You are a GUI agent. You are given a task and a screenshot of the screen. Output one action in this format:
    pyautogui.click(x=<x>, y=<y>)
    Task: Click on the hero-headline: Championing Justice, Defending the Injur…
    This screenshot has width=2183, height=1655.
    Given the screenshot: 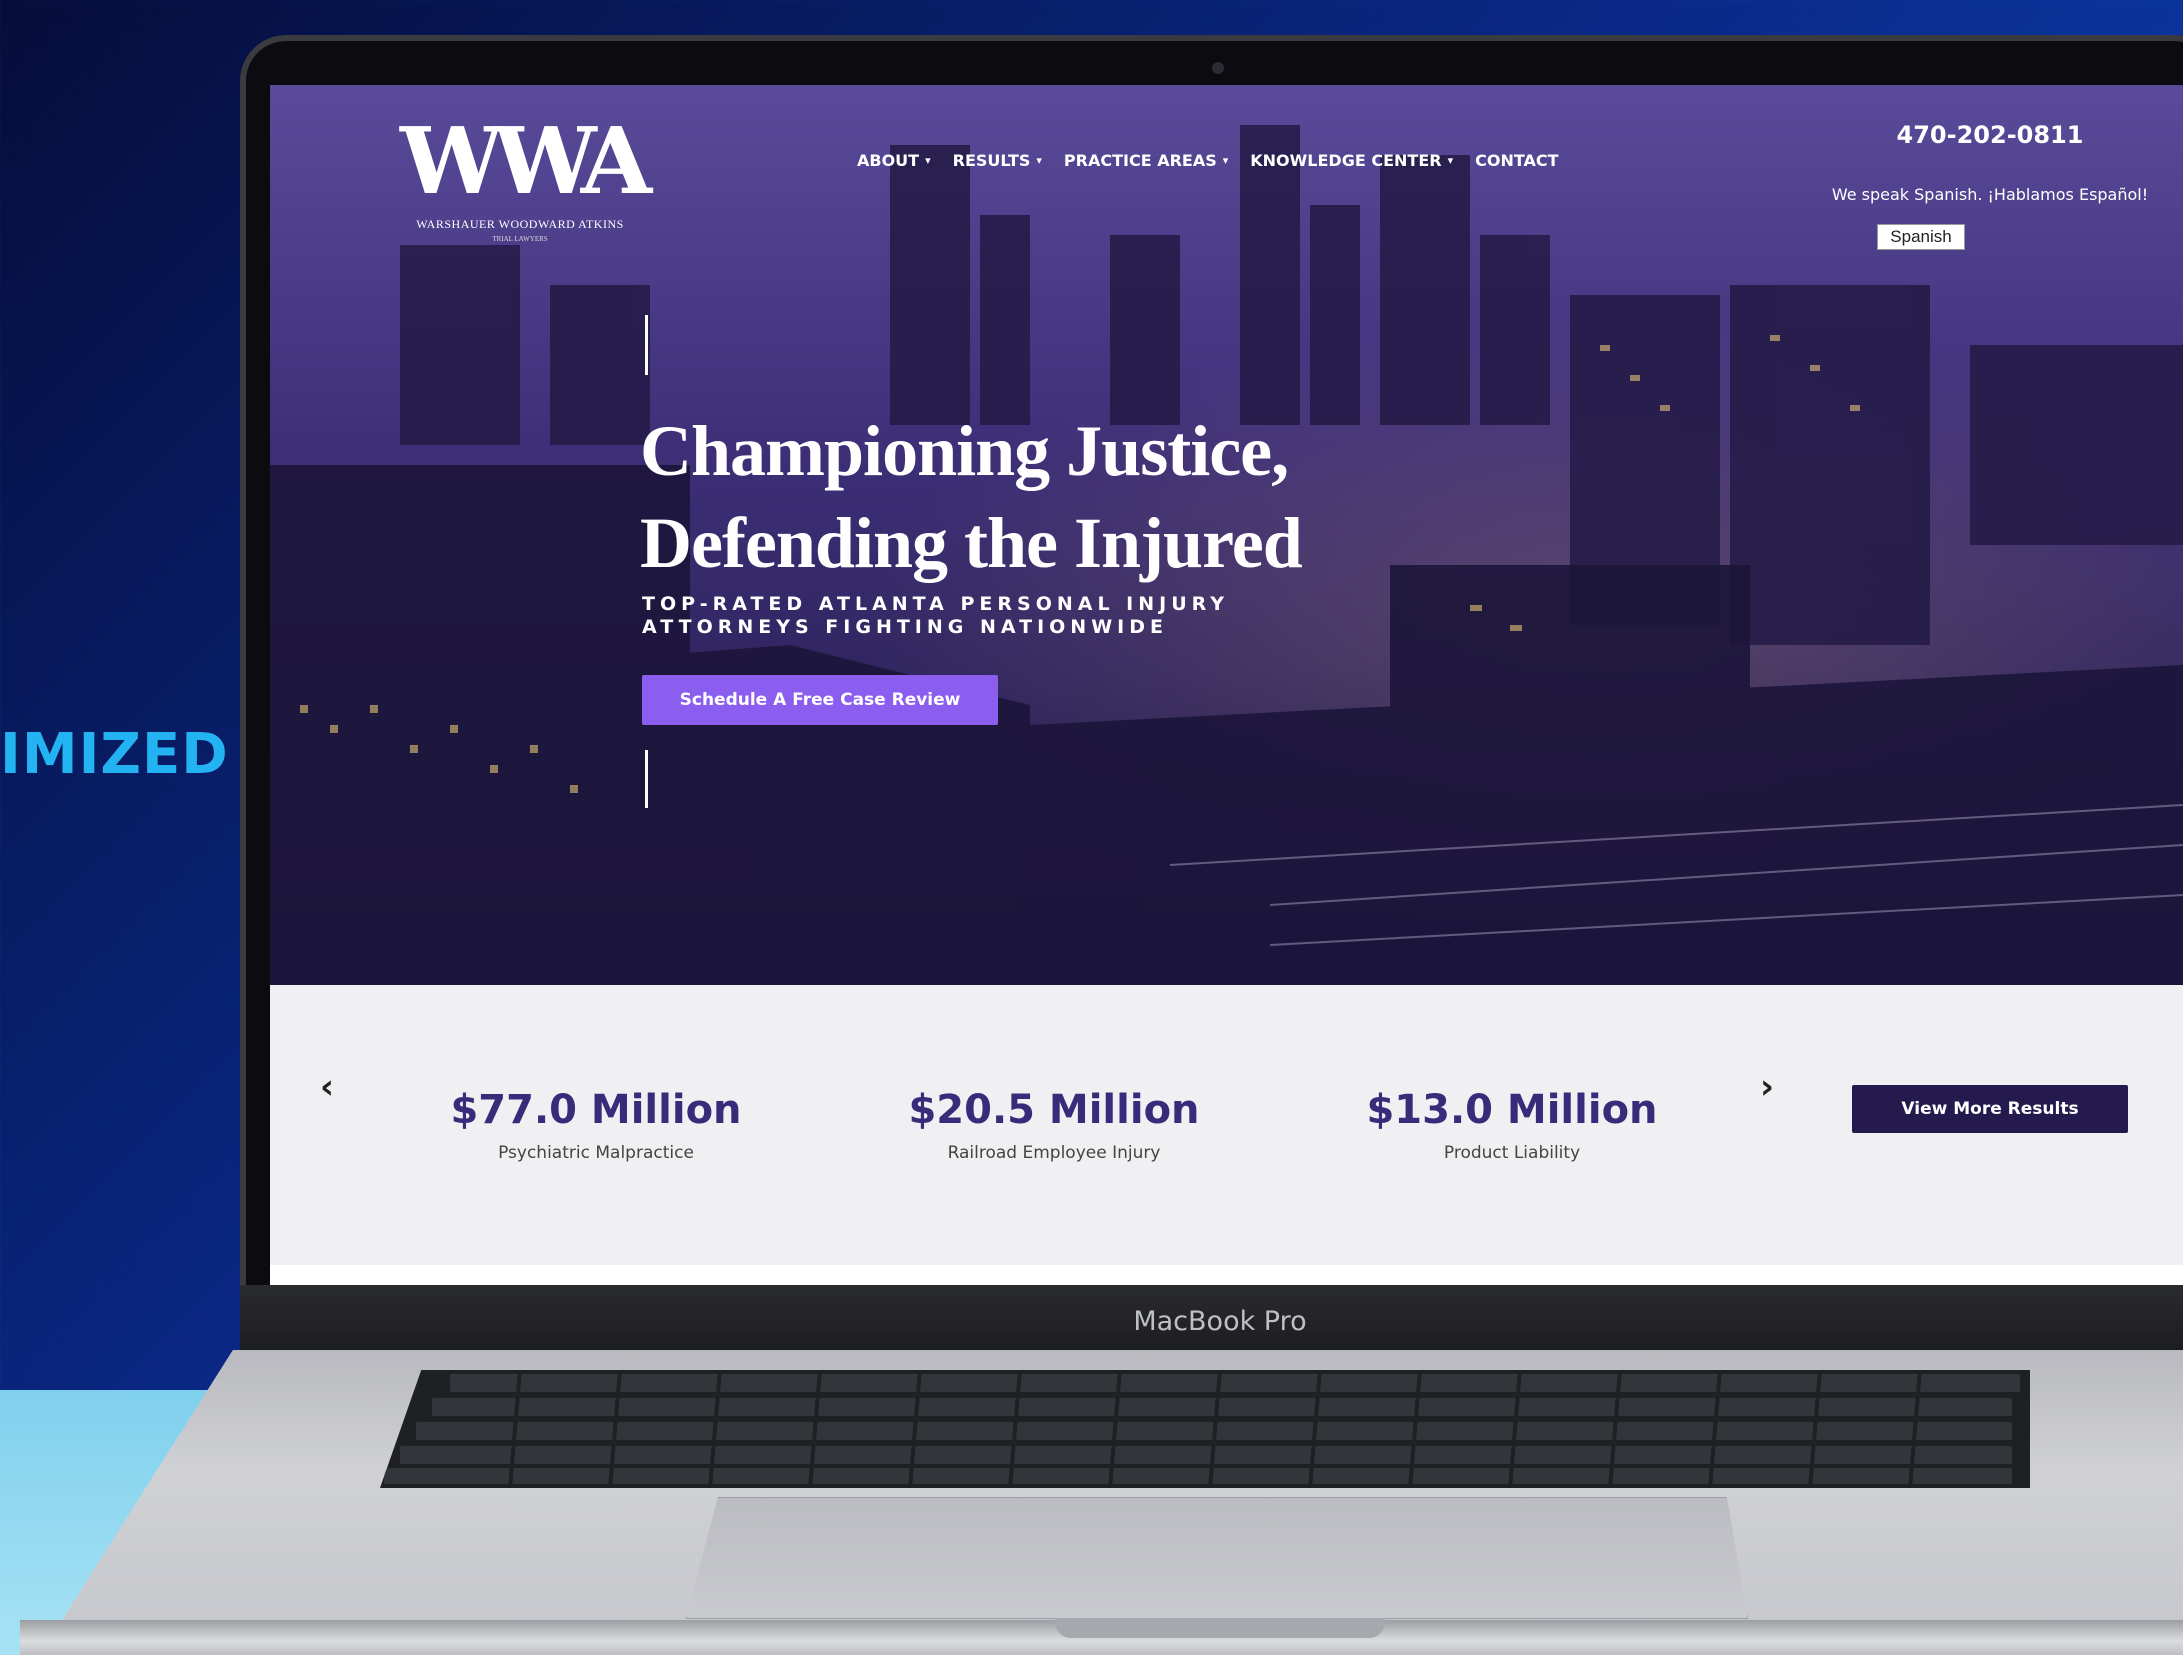 What is the action you would take?
    pyautogui.click(x=971, y=497)
    